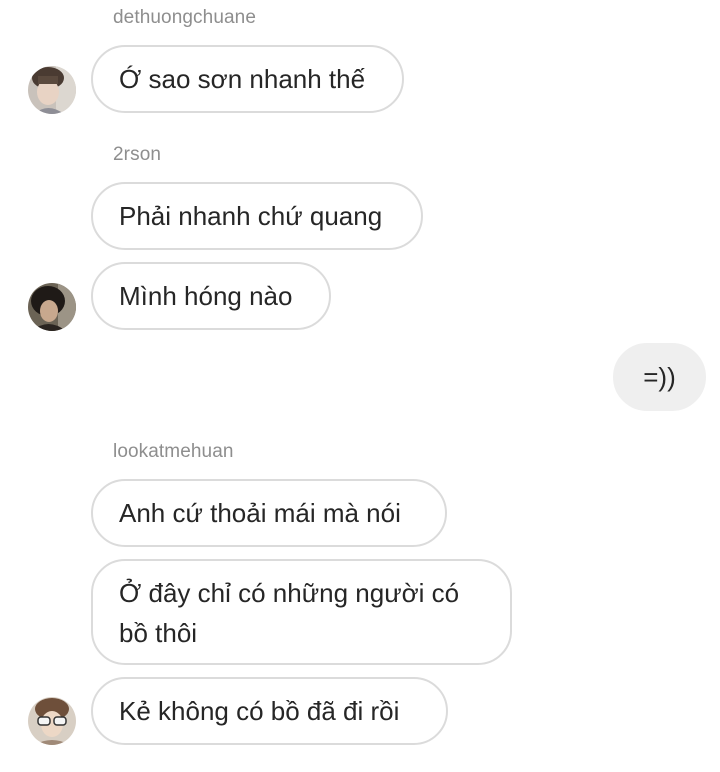 This screenshot has width=720, height=772. Describe the element at coordinates (184, 17) in the screenshot. I see `sender-name: dethuongchuane` at that location.